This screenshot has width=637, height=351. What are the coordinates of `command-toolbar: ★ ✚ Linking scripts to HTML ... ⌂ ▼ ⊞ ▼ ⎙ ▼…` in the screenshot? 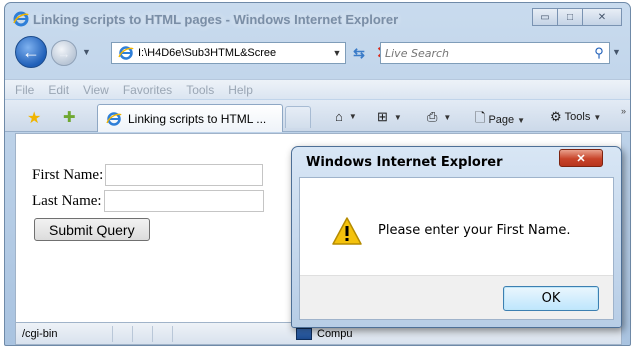 It's located at (317, 116).